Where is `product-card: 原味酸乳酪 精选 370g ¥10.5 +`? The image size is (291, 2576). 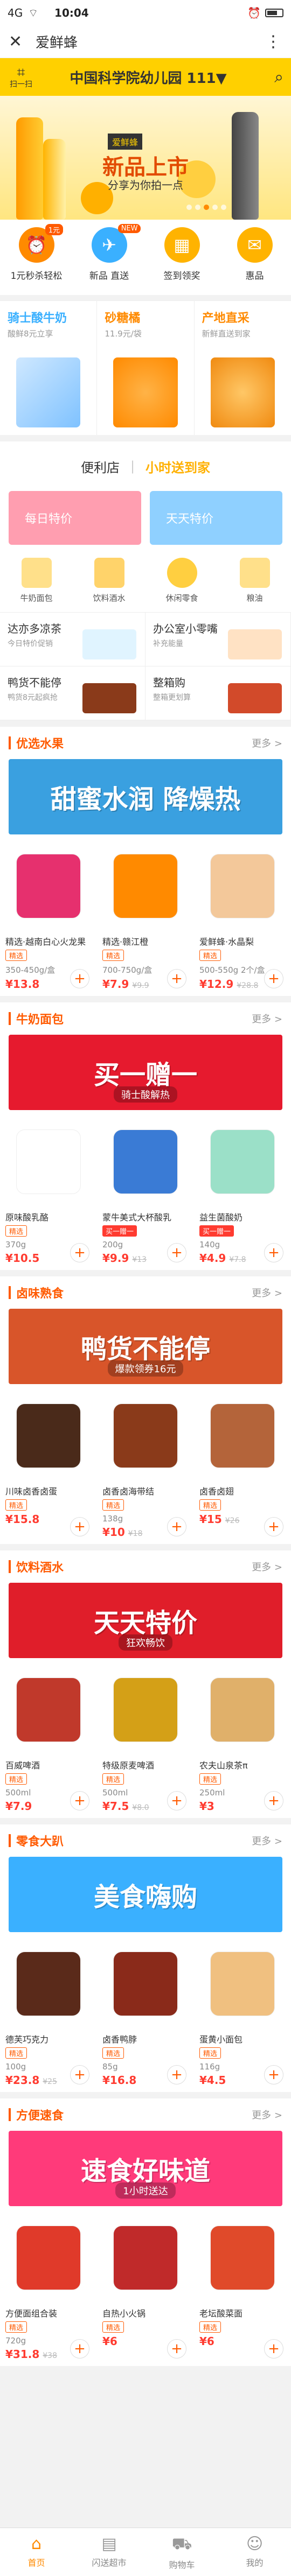
product-card: 原味酸乳酪 精选 370g ¥10.5 + is located at coordinates (48, 1192).